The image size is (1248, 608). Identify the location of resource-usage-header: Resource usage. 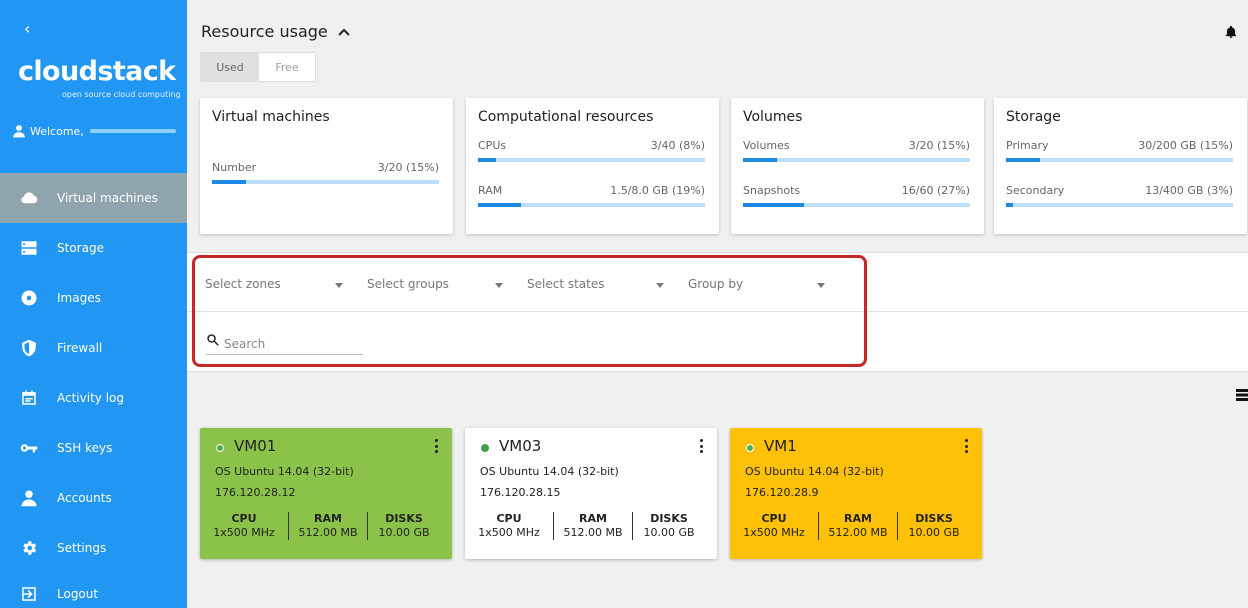
(275, 31).